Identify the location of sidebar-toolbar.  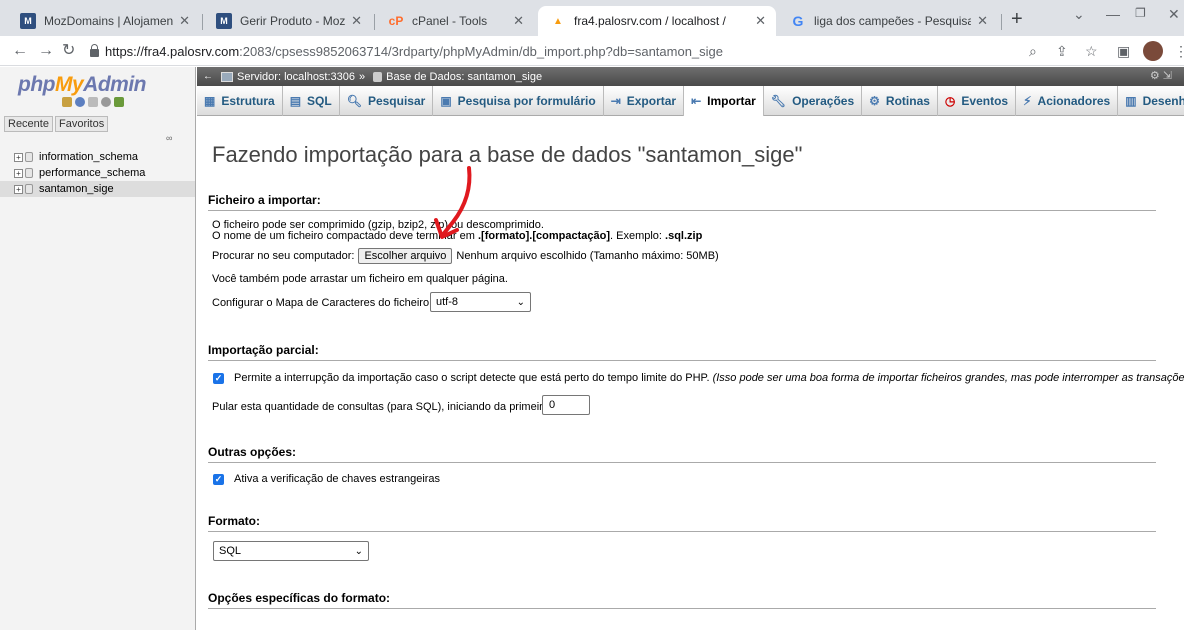
(93, 102).